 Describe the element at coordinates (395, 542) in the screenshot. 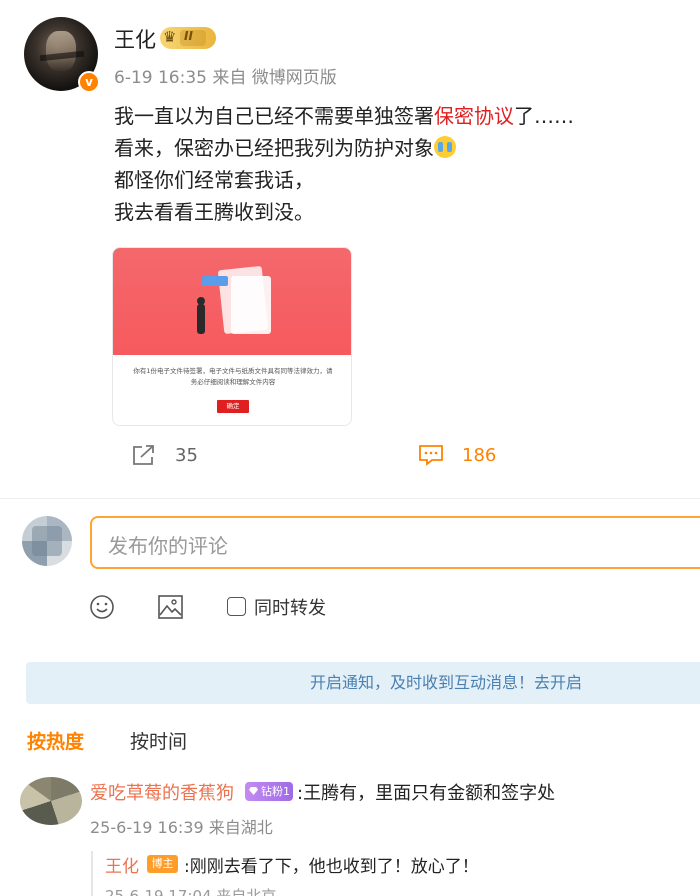

I see `comment-input: 发布你的评论` at that location.